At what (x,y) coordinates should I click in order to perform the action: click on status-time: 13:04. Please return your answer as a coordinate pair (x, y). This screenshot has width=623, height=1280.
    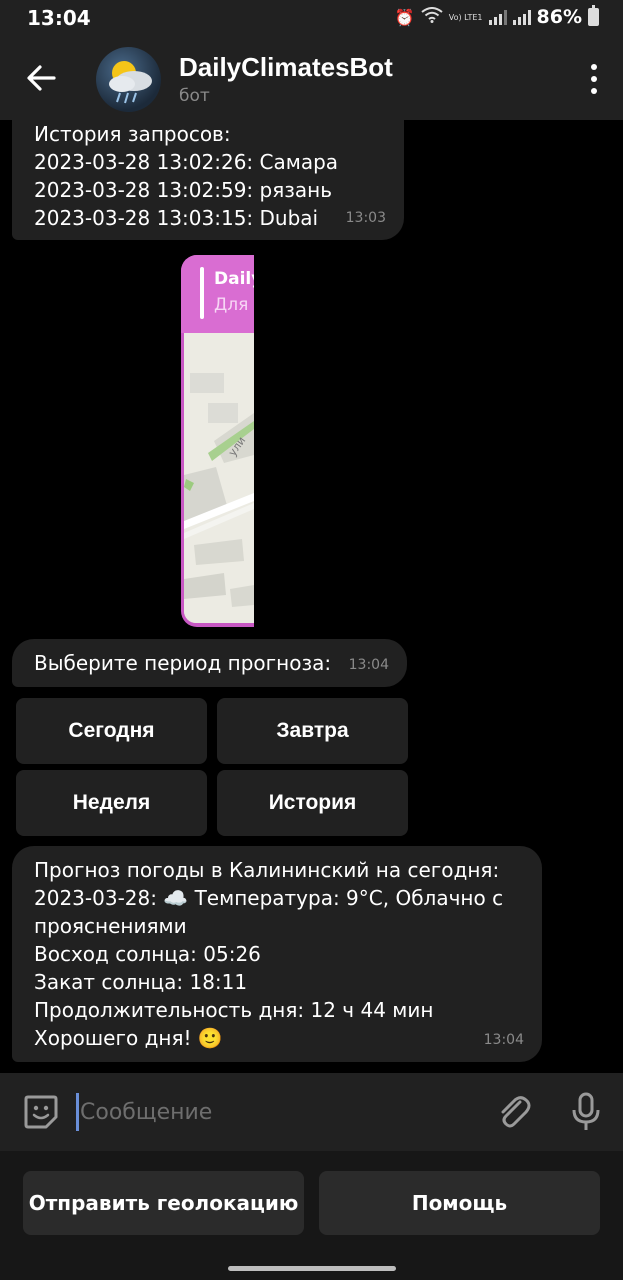
    Looking at the image, I should click on (59, 18).